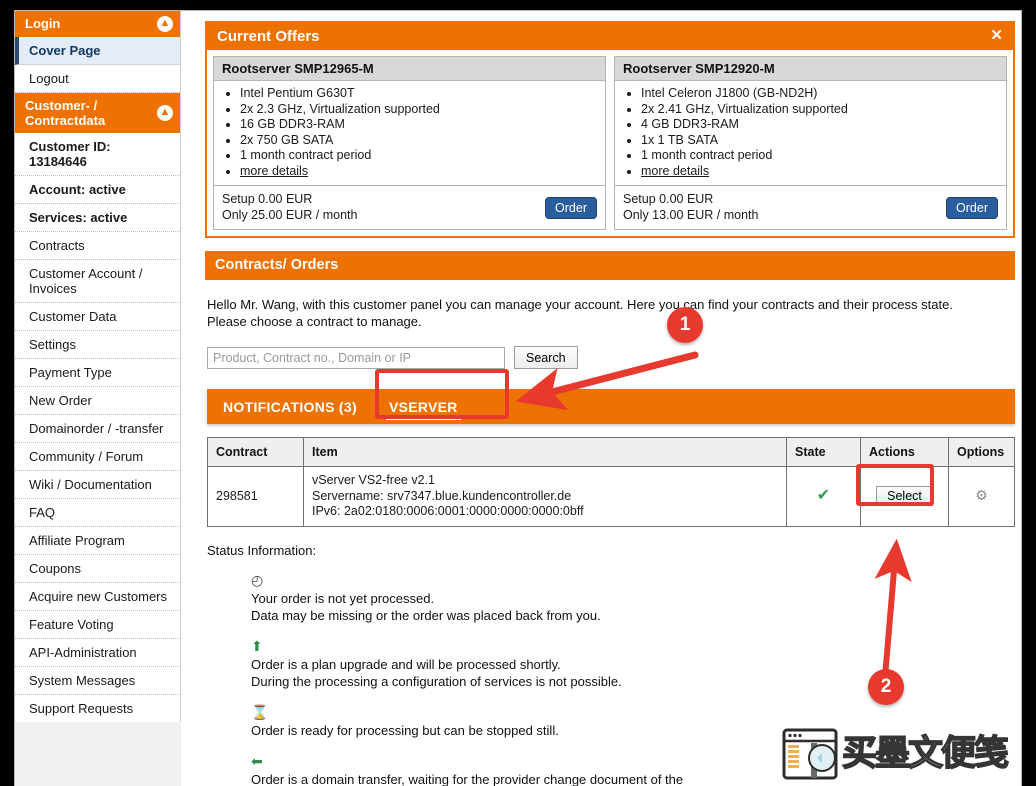 This screenshot has height=786, width=1036. What do you see at coordinates (290, 406) in the screenshot?
I see `tab-notifications: NOTIFICATIONS (3)` at bounding box center [290, 406].